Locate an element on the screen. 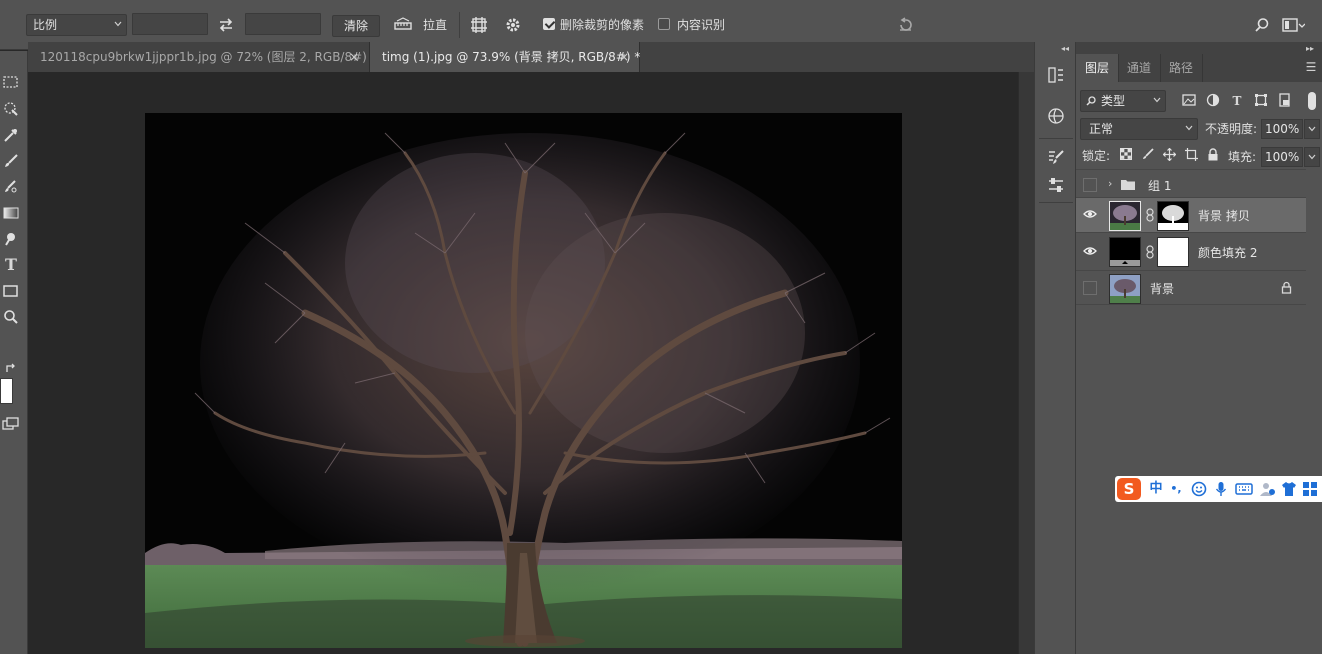 This screenshot has height=654, width=1322. zoom-tool-icon is located at coordinates (11, 317).